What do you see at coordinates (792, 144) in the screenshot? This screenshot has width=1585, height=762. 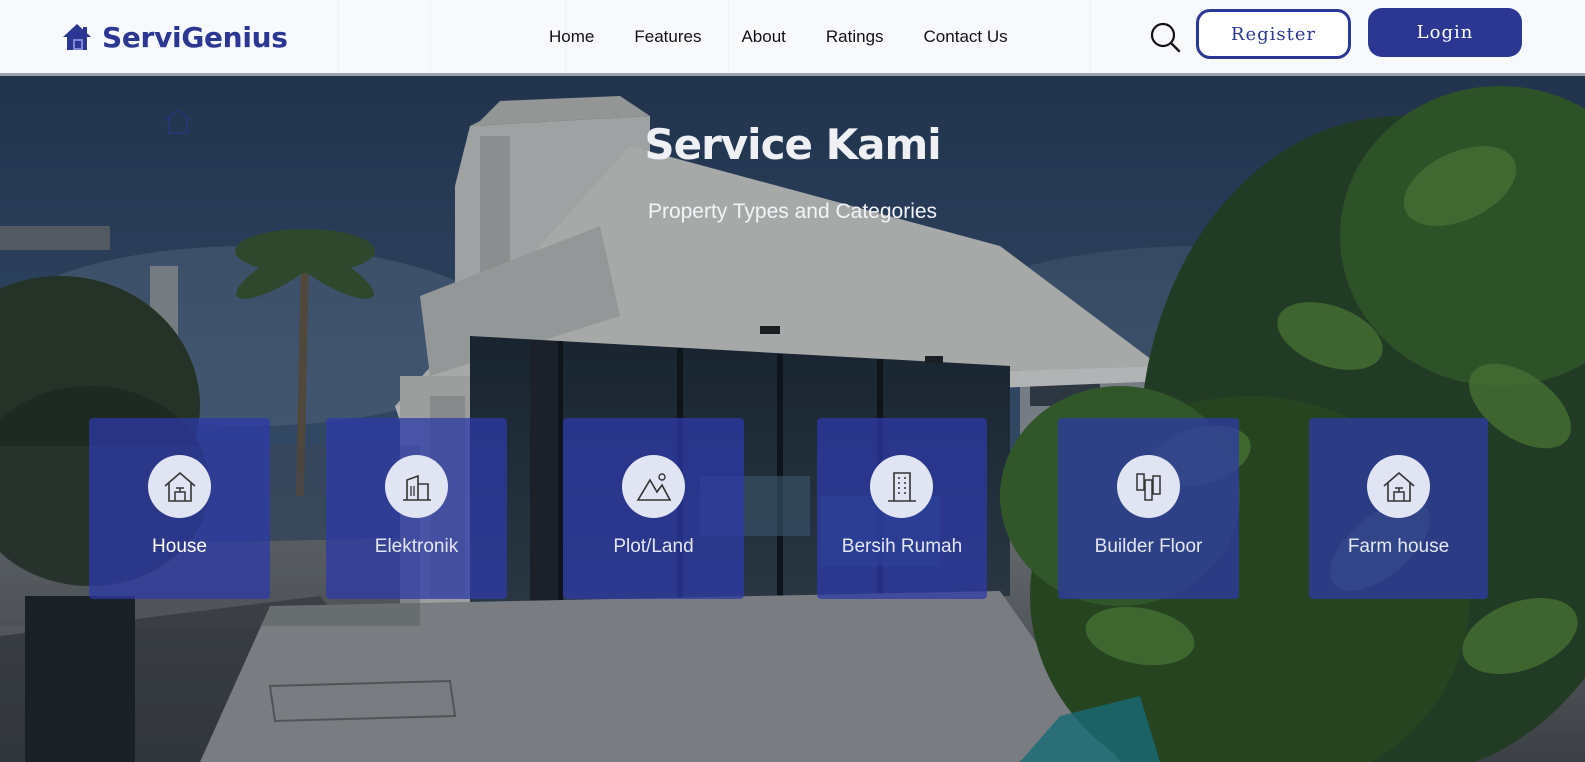 I see `hero-title: Service Kami` at bounding box center [792, 144].